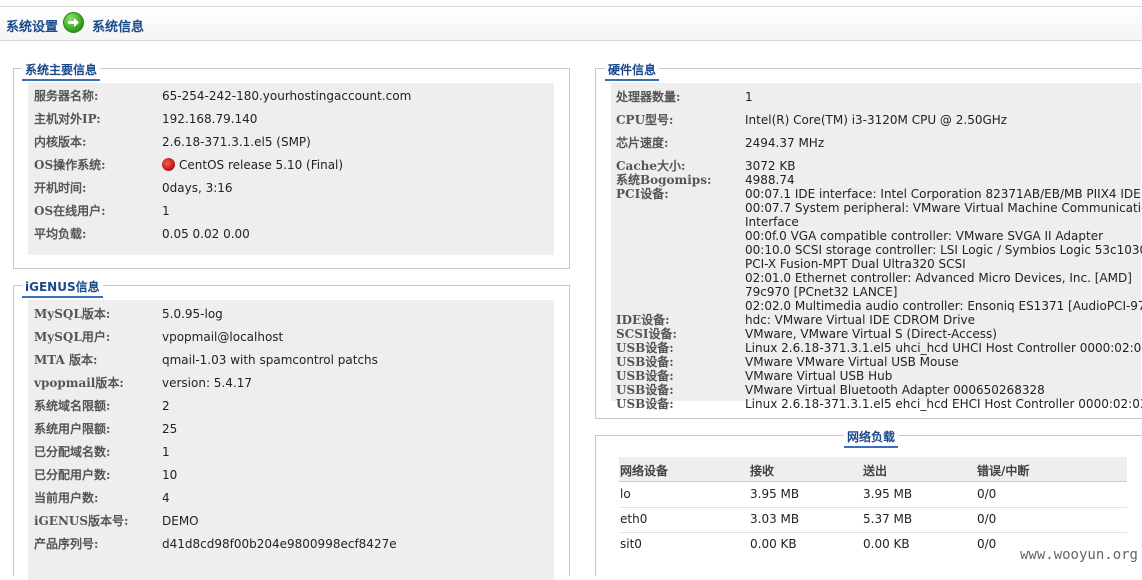  I want to click on speed-label: 芯片速度:, so click(642, 143).